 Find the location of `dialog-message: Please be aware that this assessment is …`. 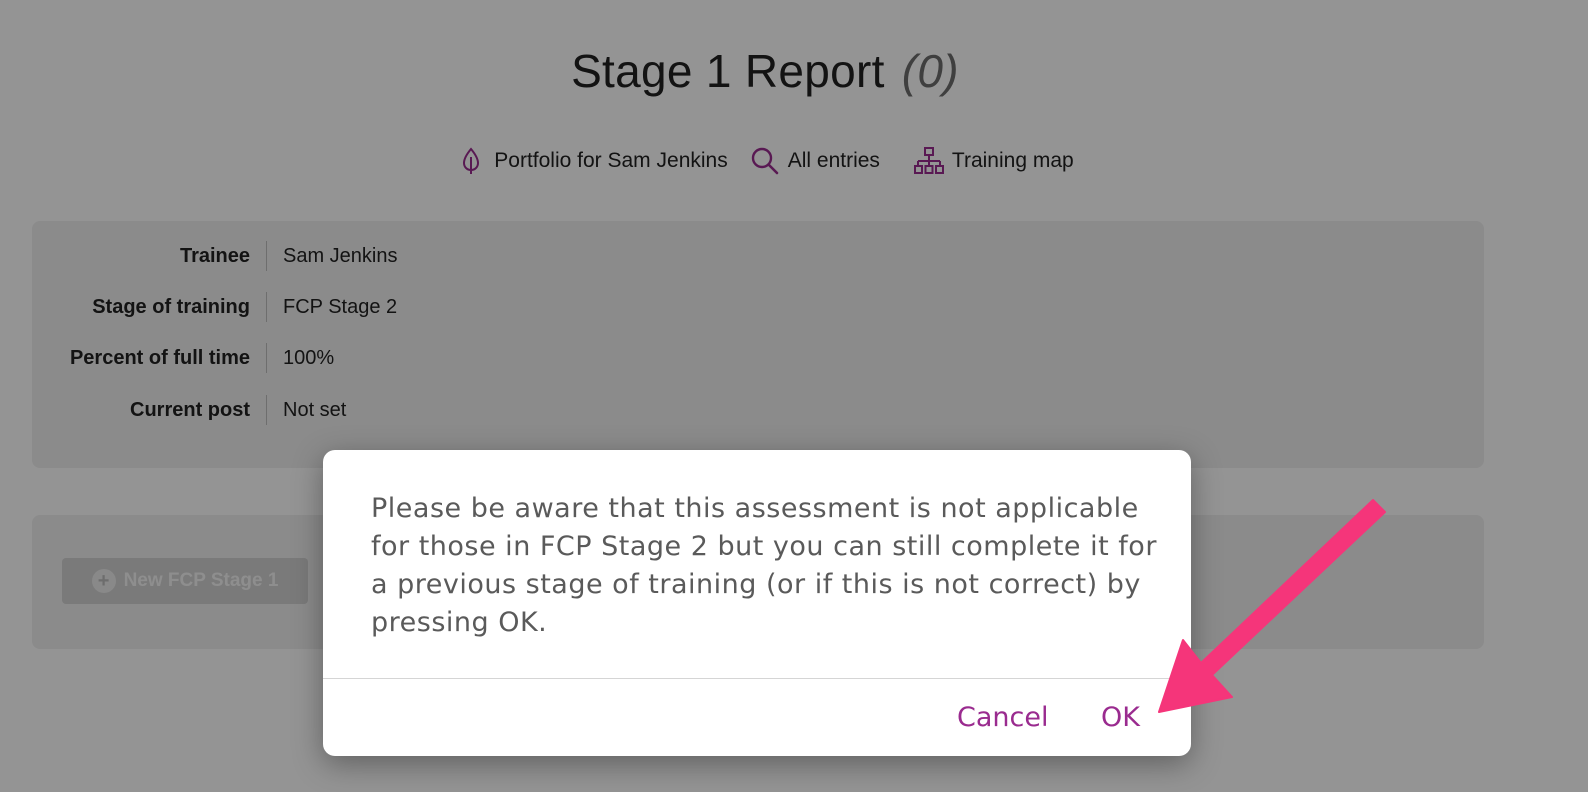

dialog-message: Please be aware that this assessment is … is located at coordinates (764, 565).